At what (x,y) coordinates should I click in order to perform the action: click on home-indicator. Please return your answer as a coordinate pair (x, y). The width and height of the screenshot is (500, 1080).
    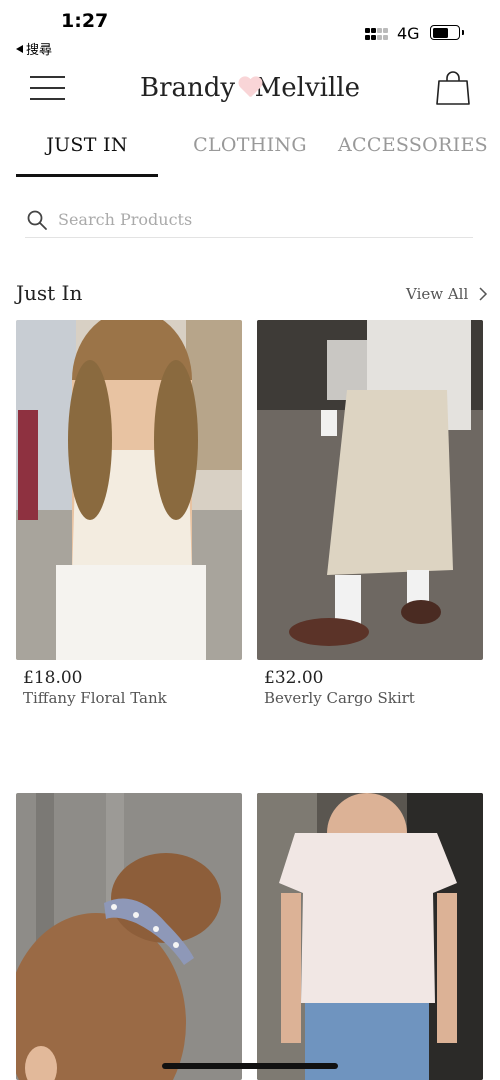
    Looking at the image, I should click on (250, 1066).